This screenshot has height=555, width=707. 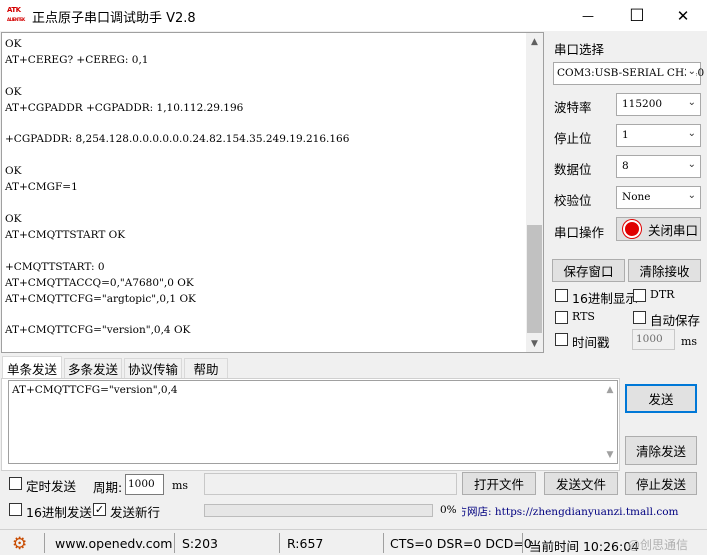 I want to click on parity-select: None ⌄, so click(x=658, y=197).